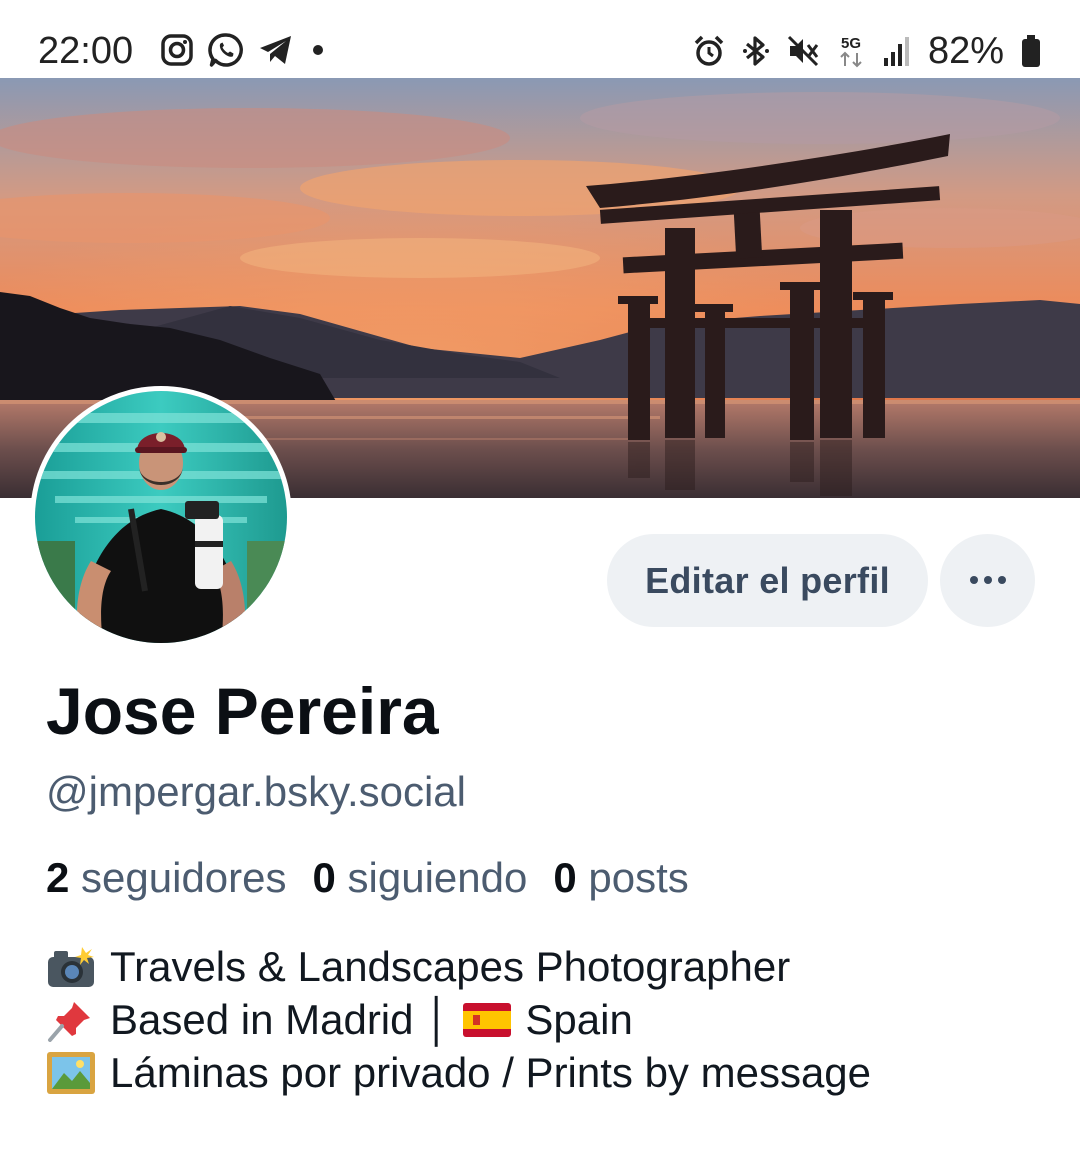  I want to click on following-stat: 0 siguiendo, so click(420, 878).